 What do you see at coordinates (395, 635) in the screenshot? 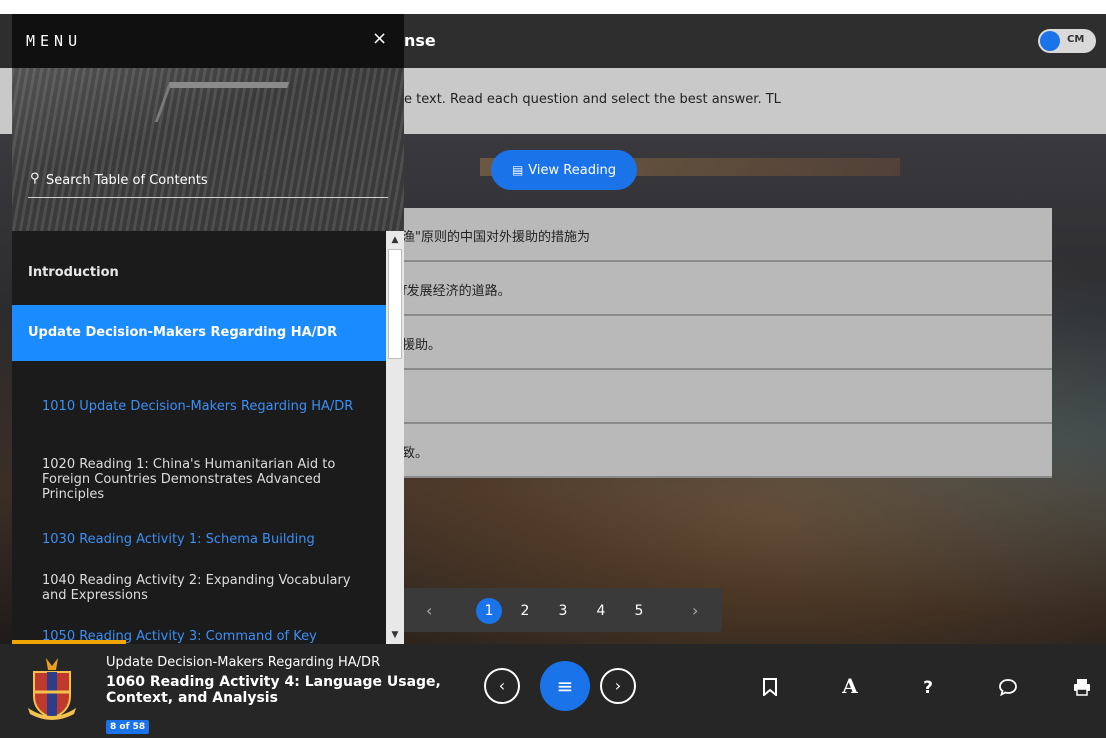
I see `scroll-down-icon: ▼` at bounding box center [395, 635].